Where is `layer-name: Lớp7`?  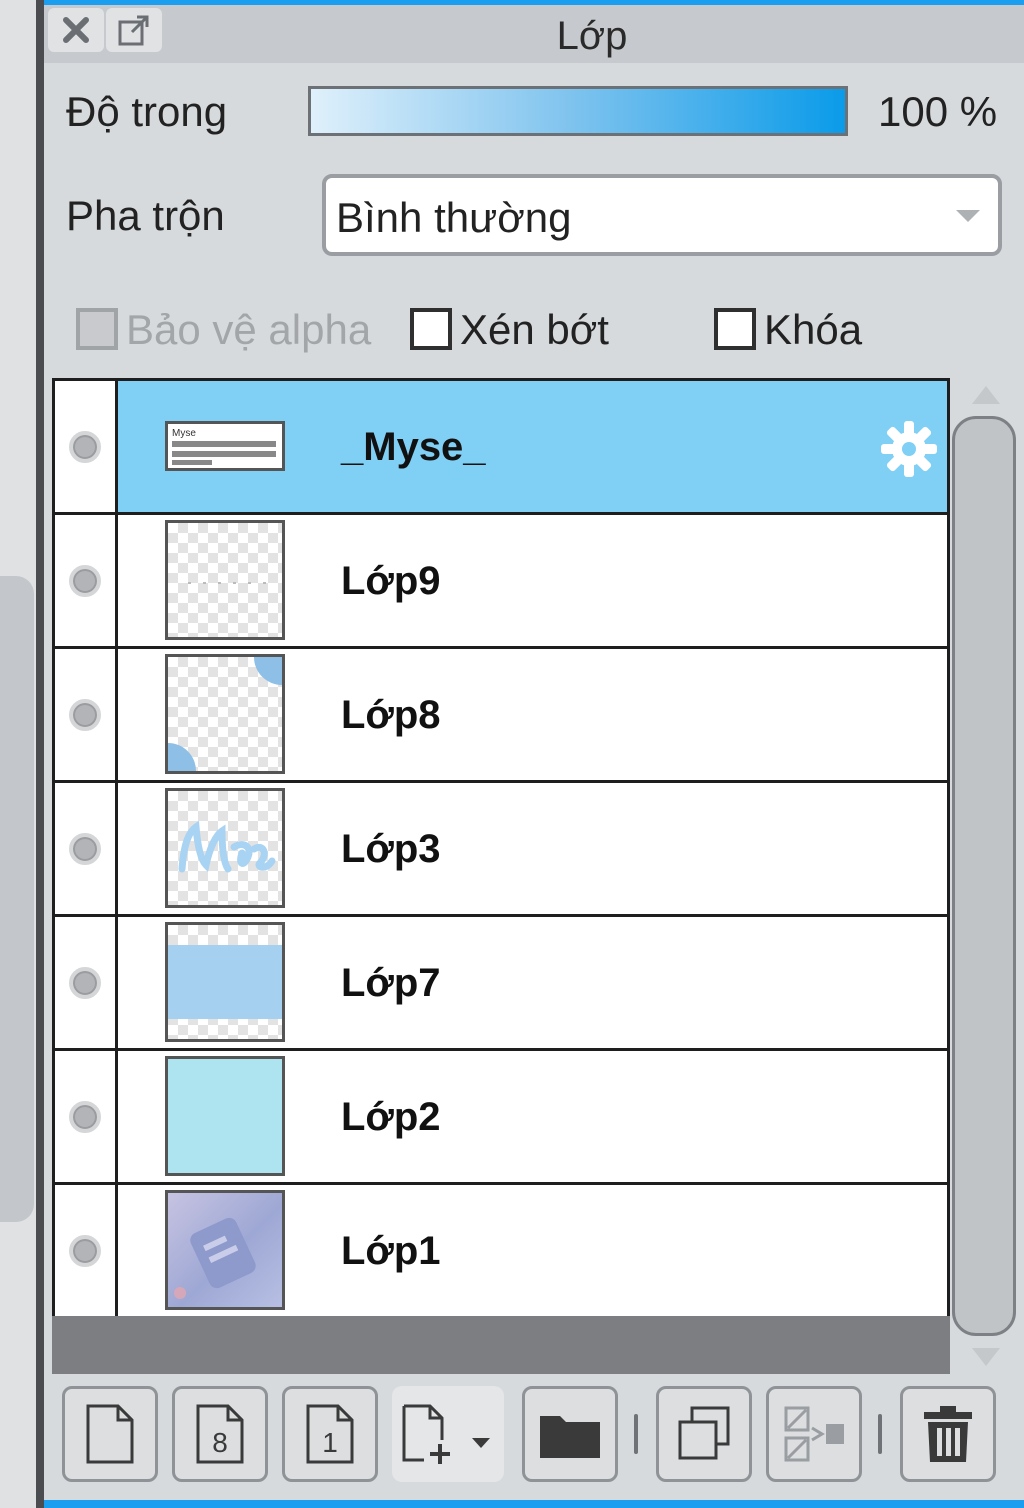
layer-name: Lớp7 is located at coordinates (391, 983).